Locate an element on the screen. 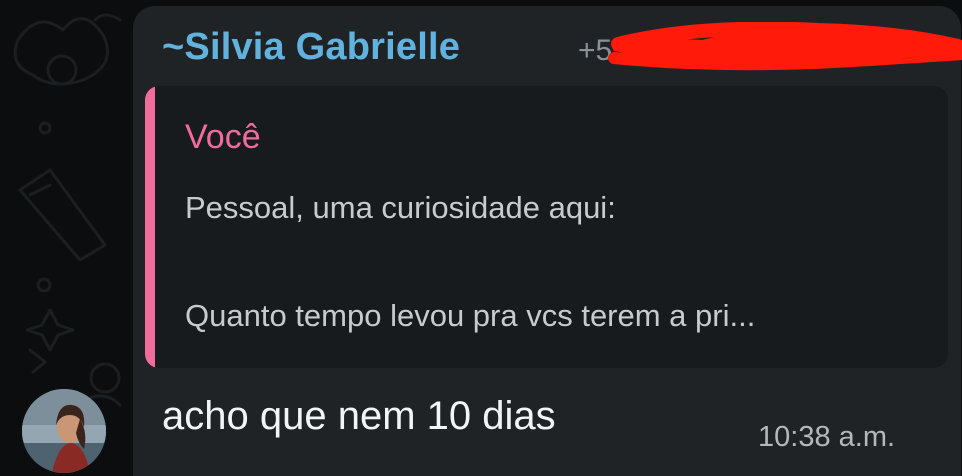 The width and height of the screenshot is (962, 476). sender-prefix: ~ is located at coordinates (173, 46).